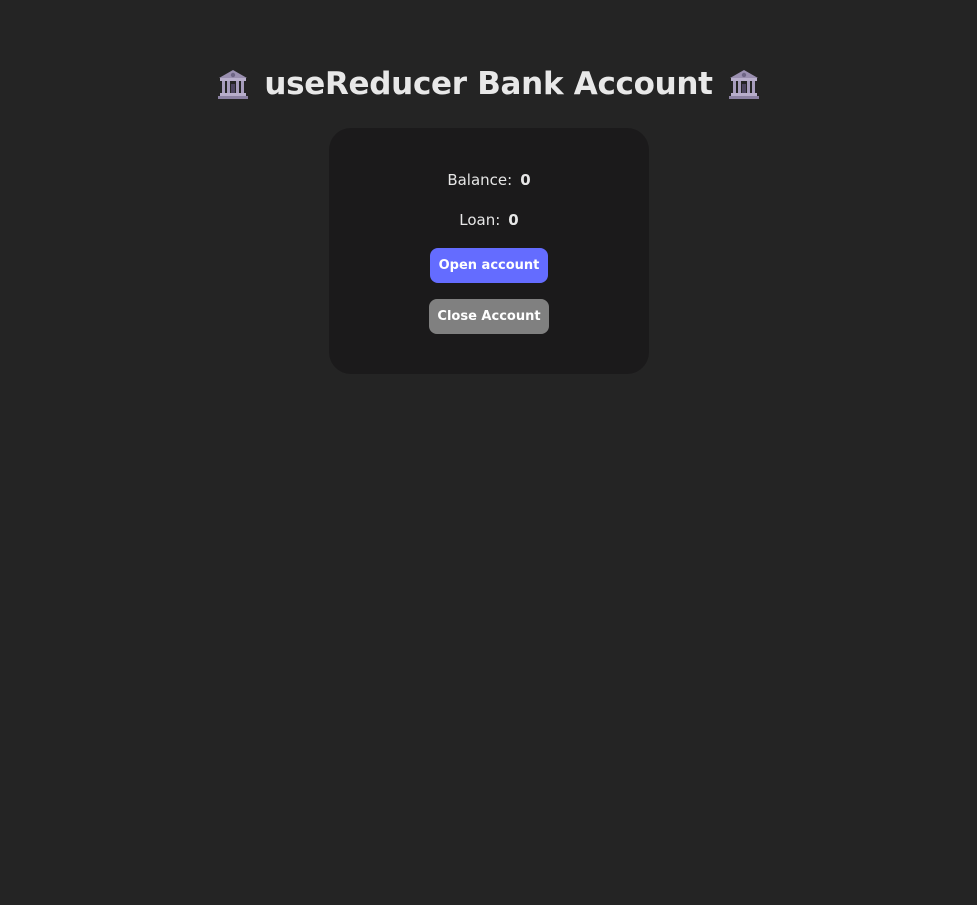  Describe the element at coordinates (525, 180) in the screenshot. I see `balance-value: 0` at that location.